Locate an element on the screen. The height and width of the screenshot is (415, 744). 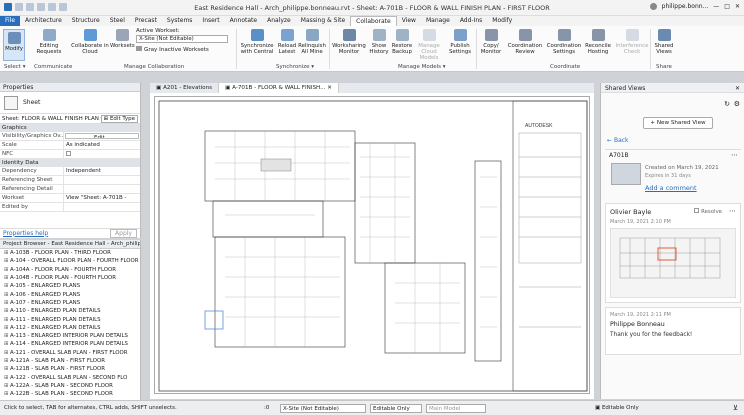
browser-item: ⊞ A-114 - ENLARGED INTERIOR PLAN DETAILS is located at coordinates (70, 344).